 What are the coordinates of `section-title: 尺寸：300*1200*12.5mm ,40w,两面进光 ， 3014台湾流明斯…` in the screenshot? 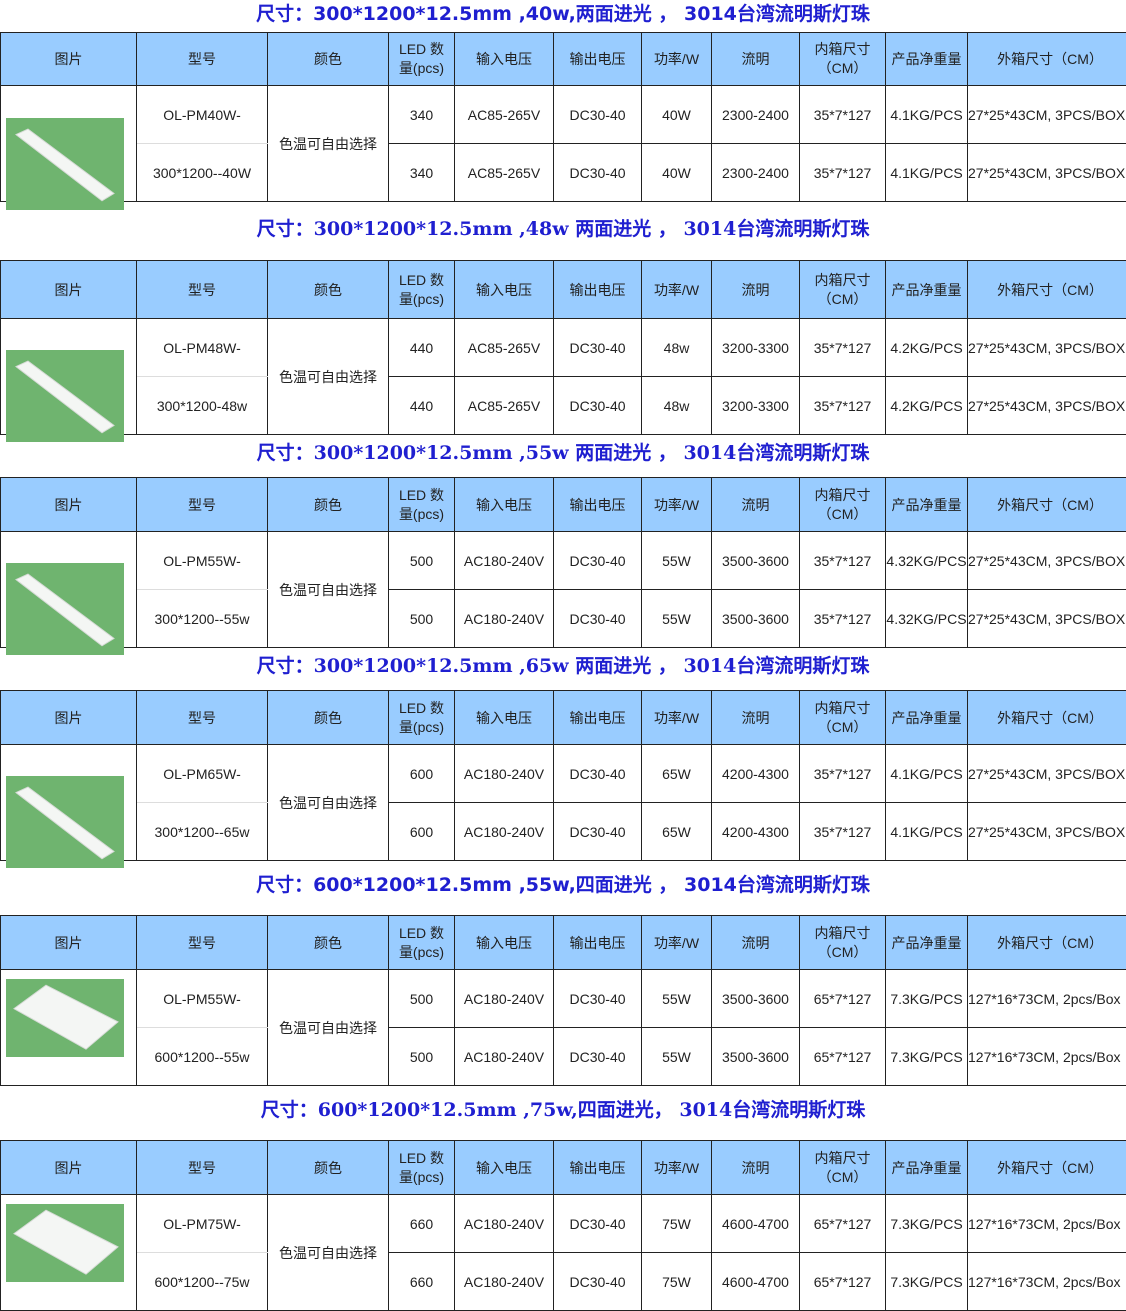 It's located at (563, 16).